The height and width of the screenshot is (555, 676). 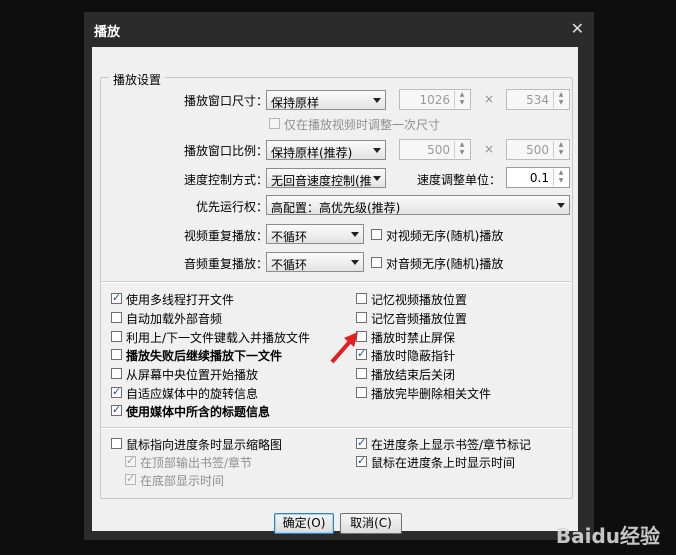 What do you see at coordinates (107, 32) in the screenshot?
I see `dialog-title: 播放` at bounding box center [107, 32].